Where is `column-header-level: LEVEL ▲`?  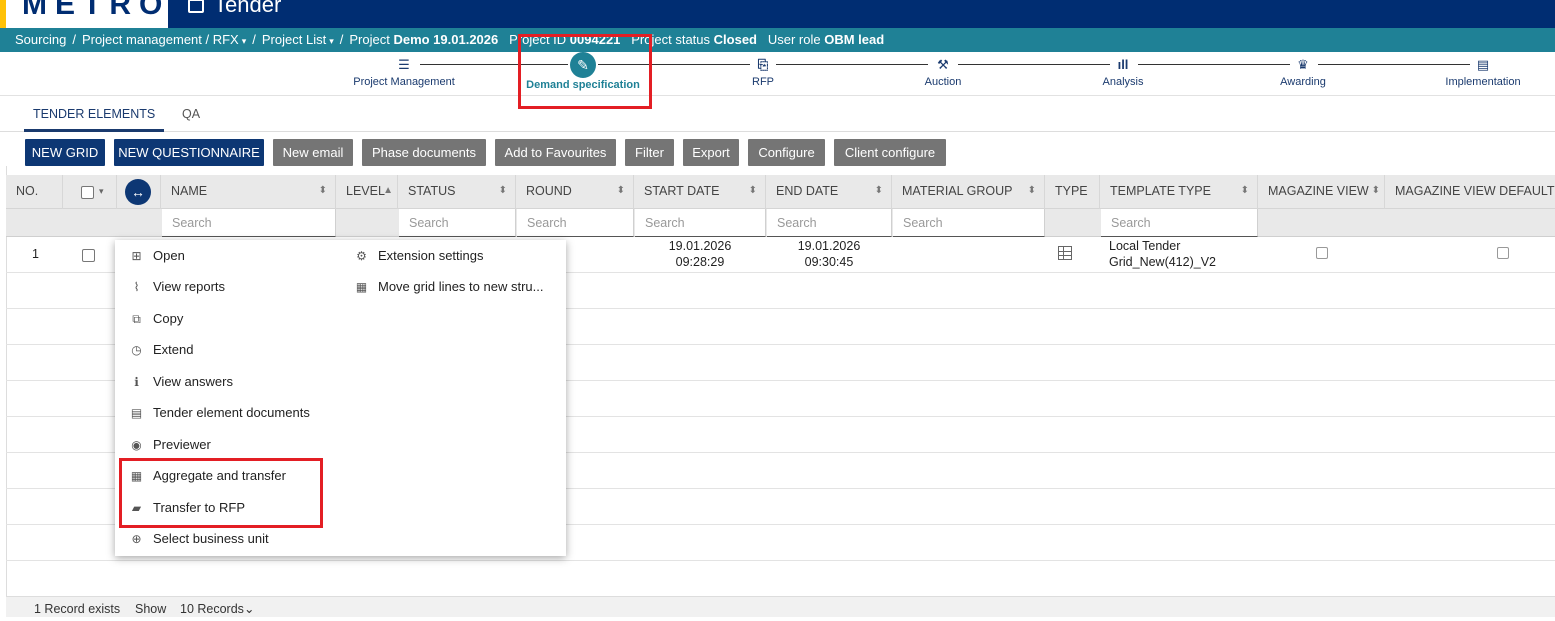 column-header-level: LEVEL ▲ is located at coordinates (367, 192).